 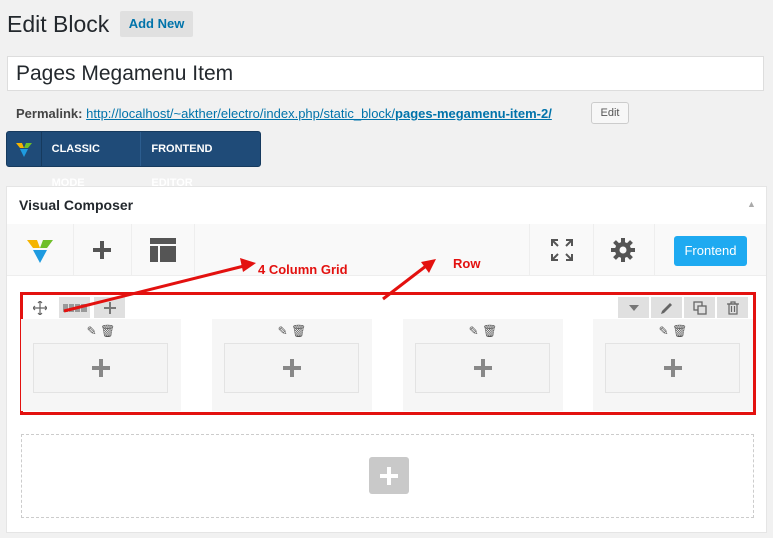 I want to click on add-new-button: Add New, so click(x=156, y=24).